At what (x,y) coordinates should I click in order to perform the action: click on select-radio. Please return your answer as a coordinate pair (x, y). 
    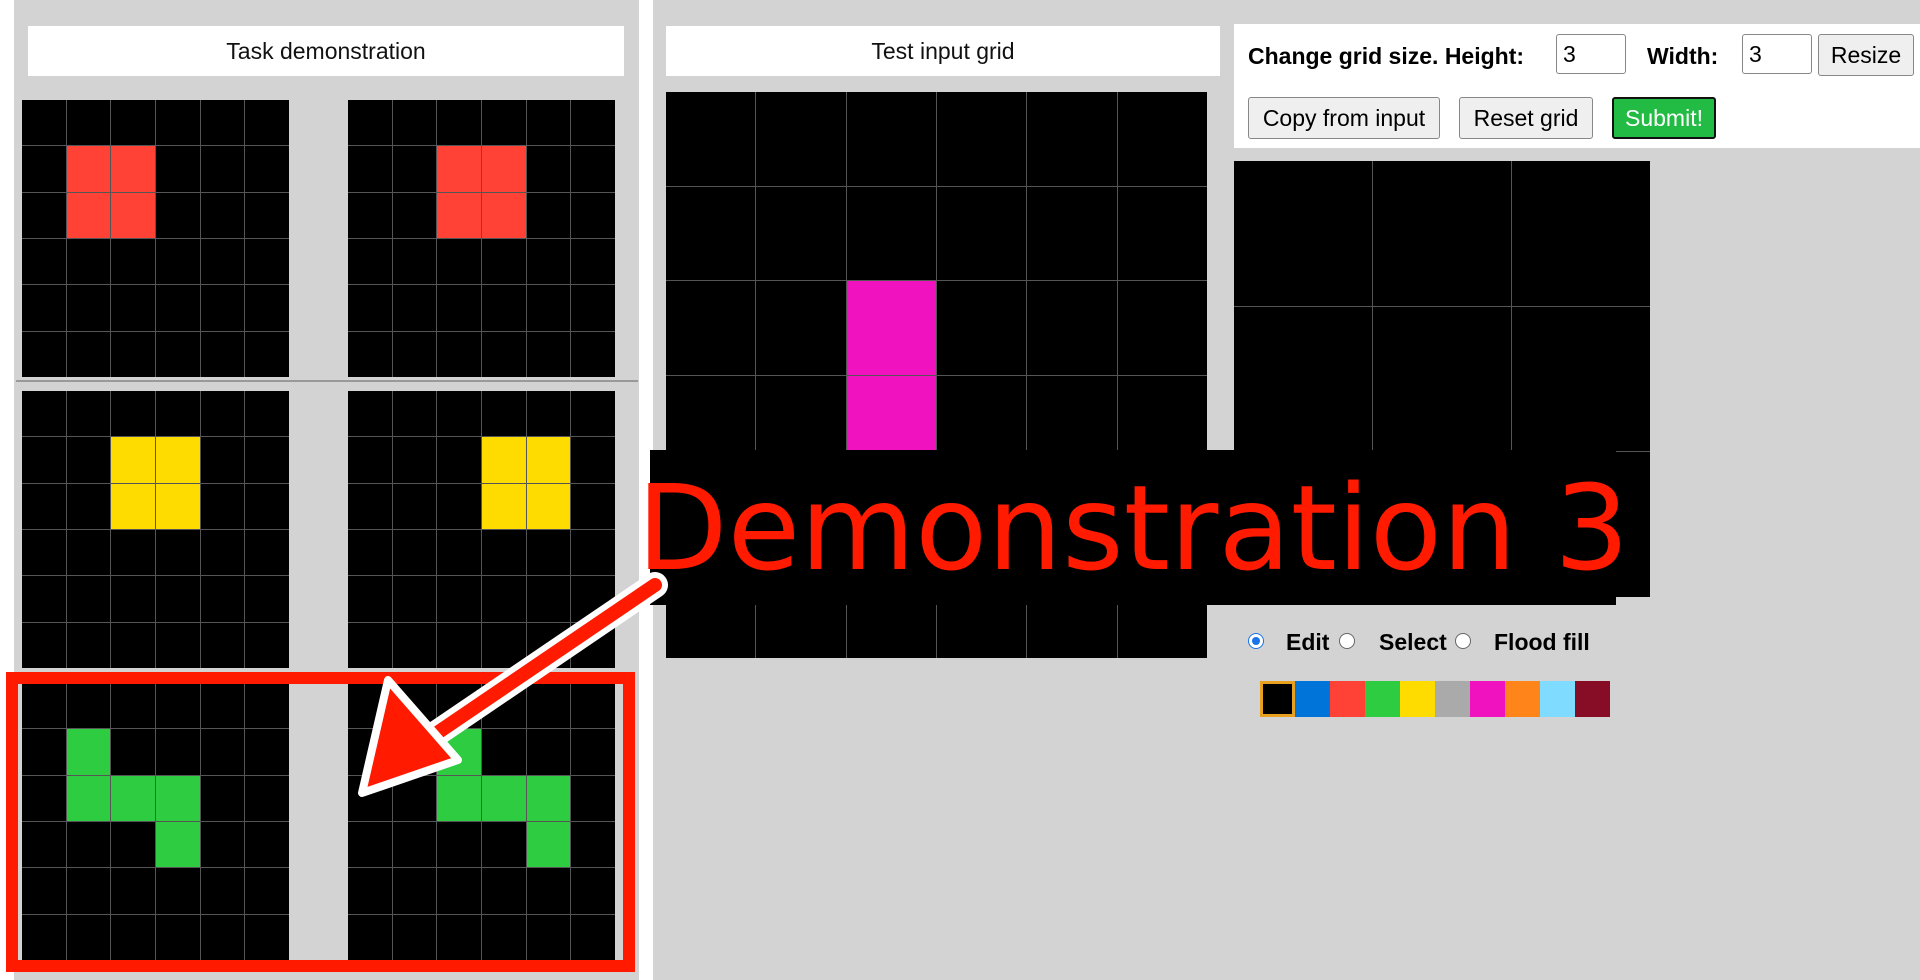
    Looking at the image, I should click on (1347, 641).